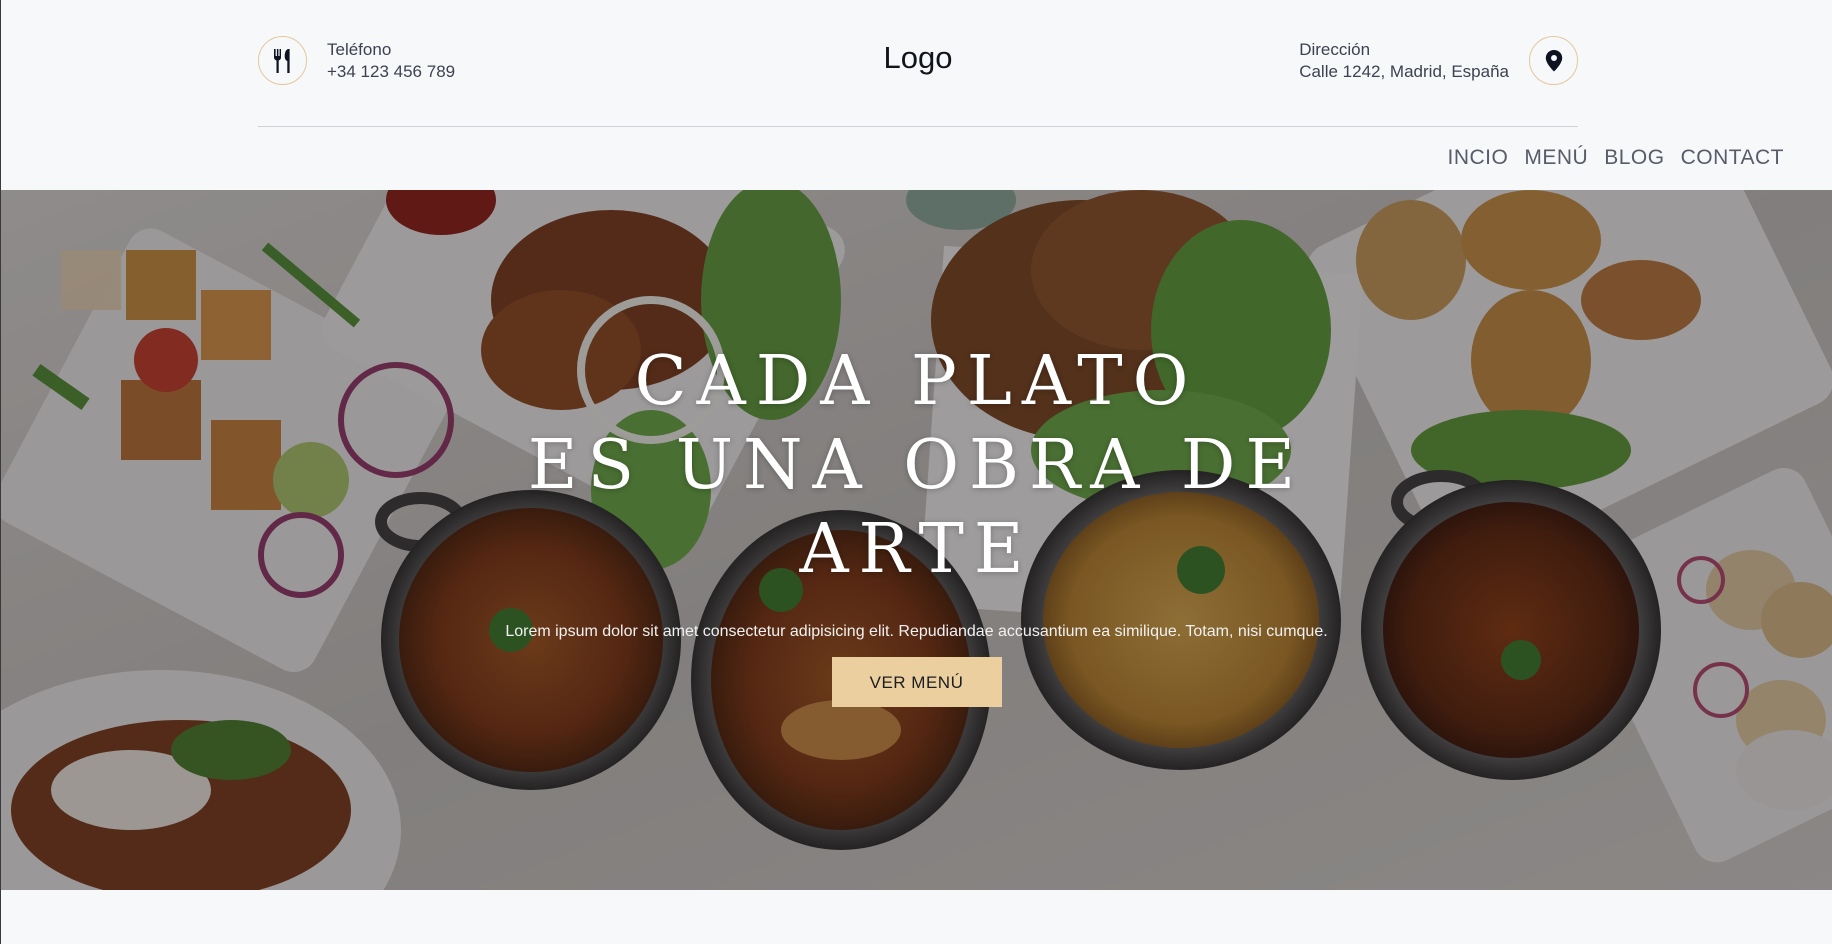 Image resolution: width=1832 pixels, height=944 pixels. I want to click on main-nav: INCIO MENÚ BLOG CONTACT, so click(1616, 158).